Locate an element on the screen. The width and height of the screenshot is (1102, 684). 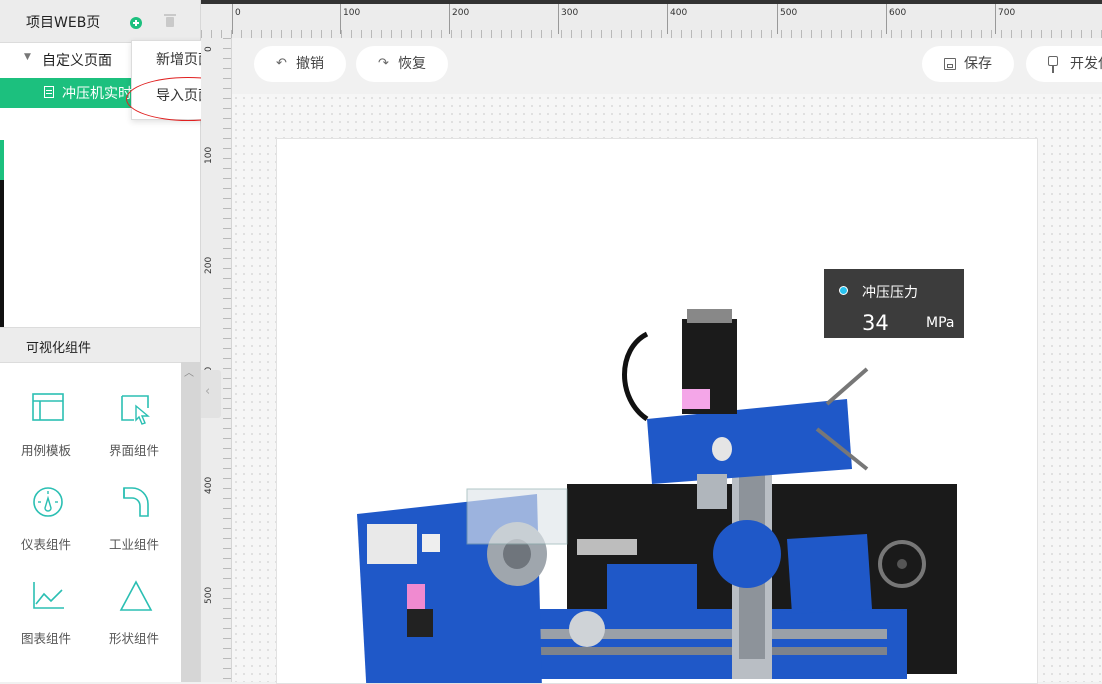
component-chart: 图表组件 is located at coordinates (46, 618).